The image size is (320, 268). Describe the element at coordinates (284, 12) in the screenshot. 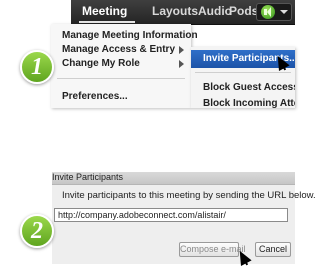

I see `dropdown-arrow-icon` at that location.